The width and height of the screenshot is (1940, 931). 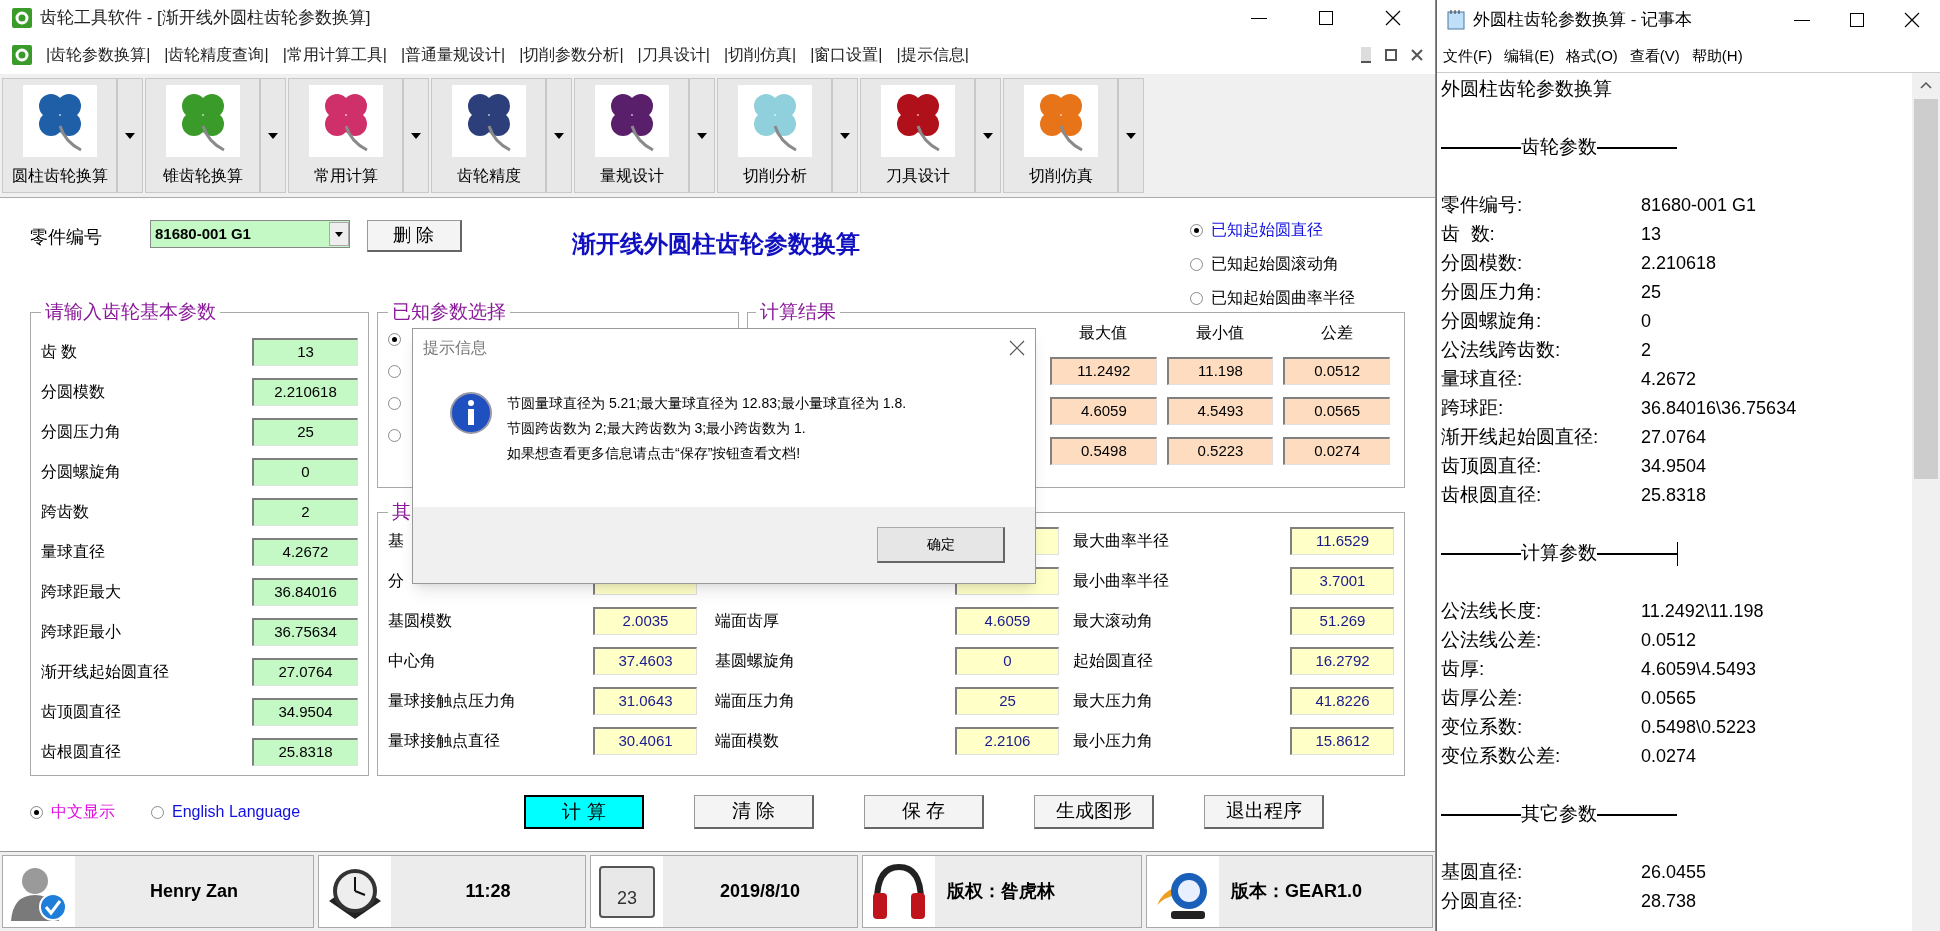 I want to click on mode-option-label: 已知起始圆曲率半径, so click(x=1283, y=298).